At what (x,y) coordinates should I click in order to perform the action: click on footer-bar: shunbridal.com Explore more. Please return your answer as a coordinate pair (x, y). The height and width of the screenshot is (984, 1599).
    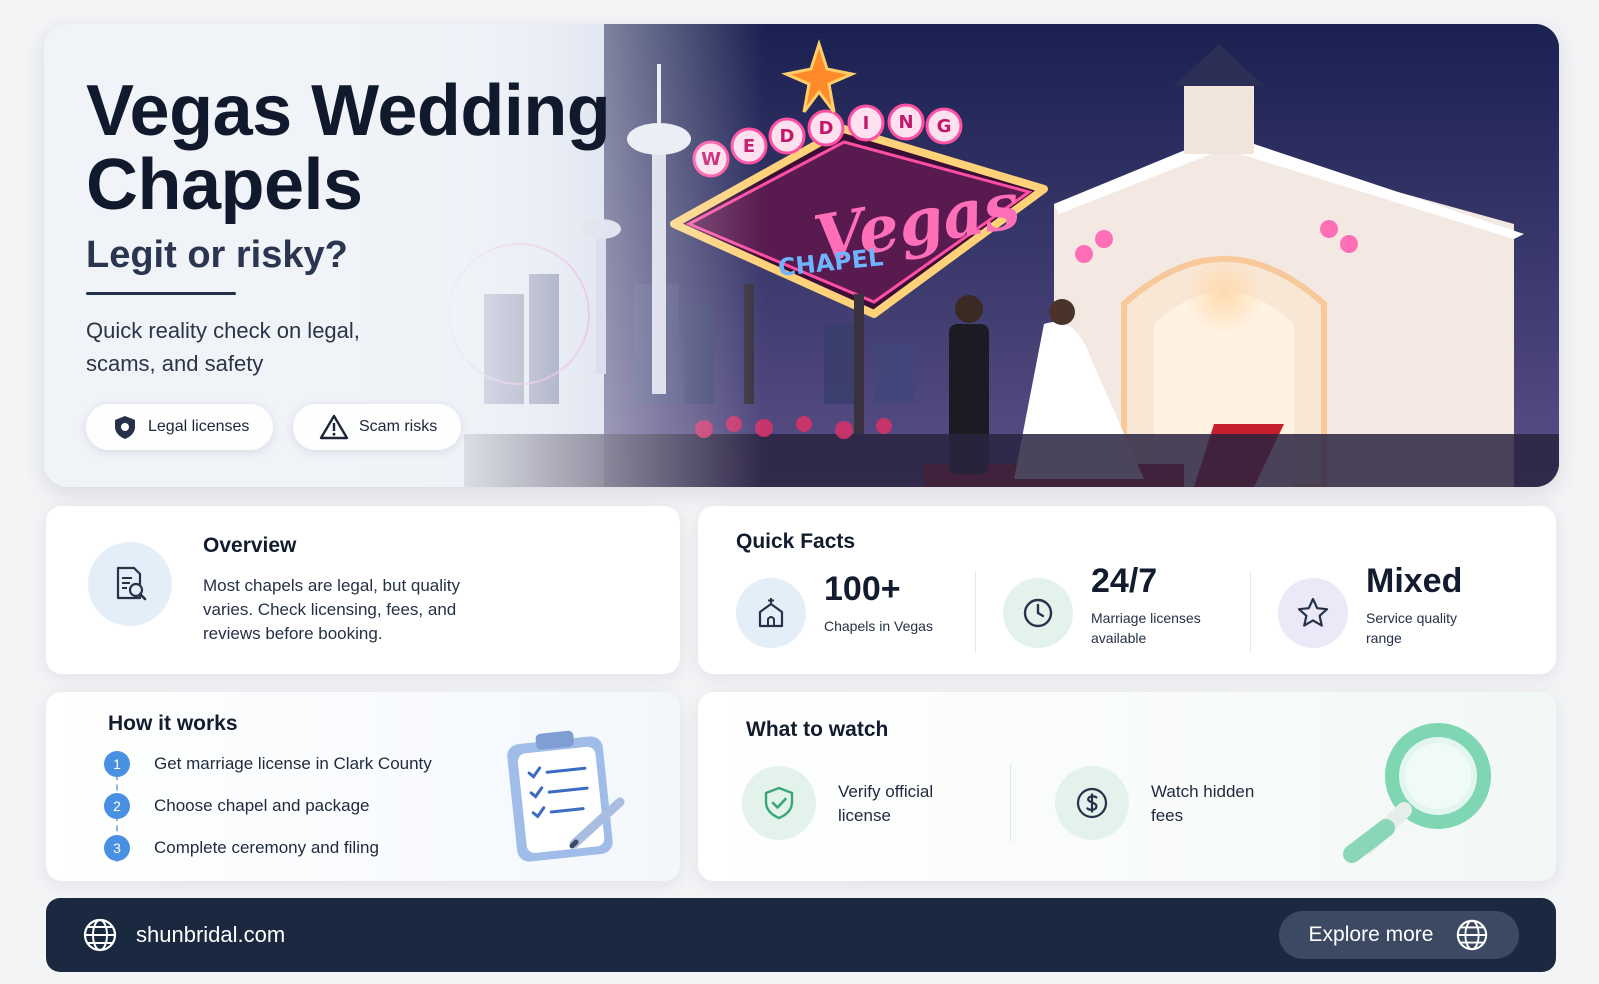
    Looking at the image, I should click on (801, 935).